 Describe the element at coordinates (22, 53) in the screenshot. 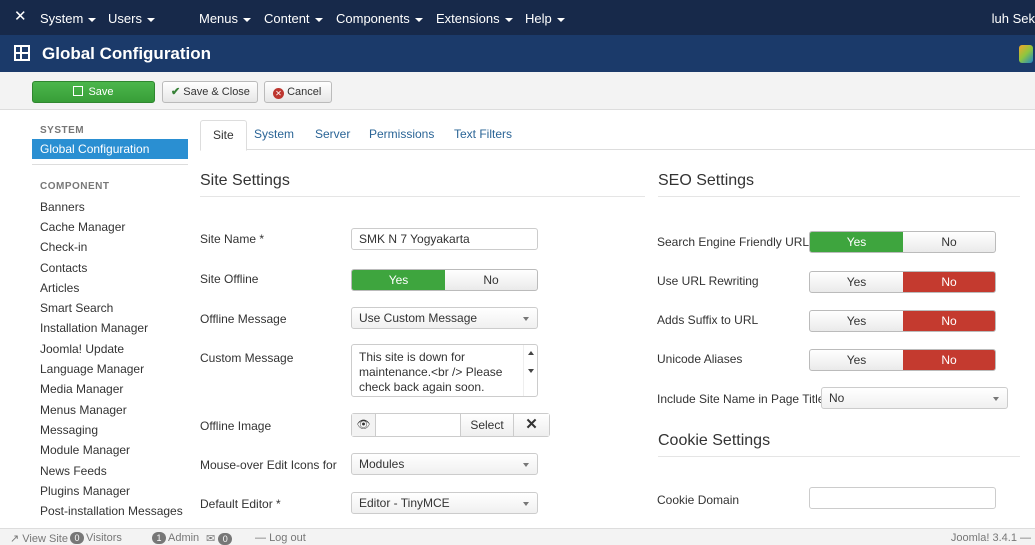

I see `config-icon` at that location.